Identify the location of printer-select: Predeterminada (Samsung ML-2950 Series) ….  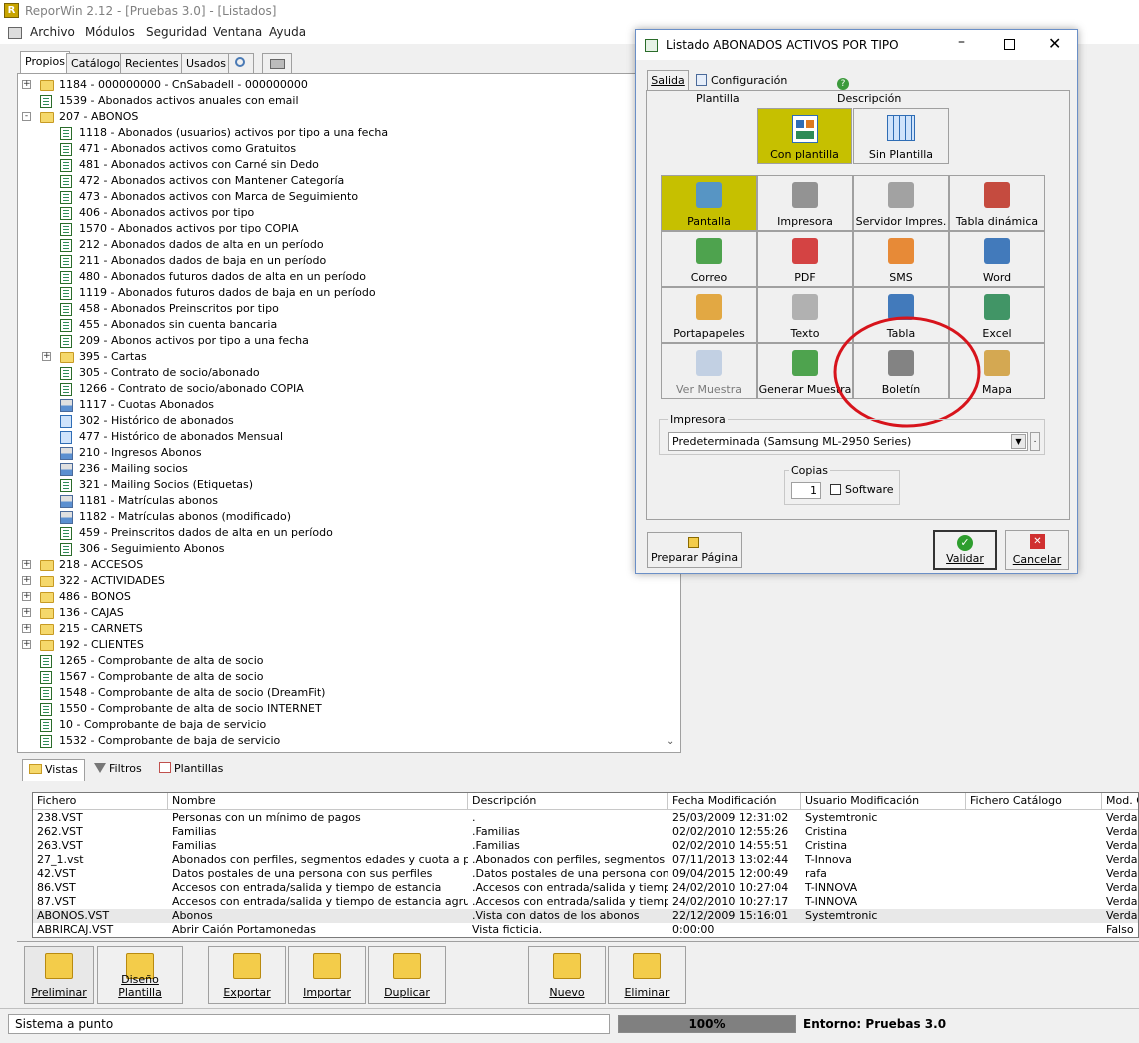
(848, 441).